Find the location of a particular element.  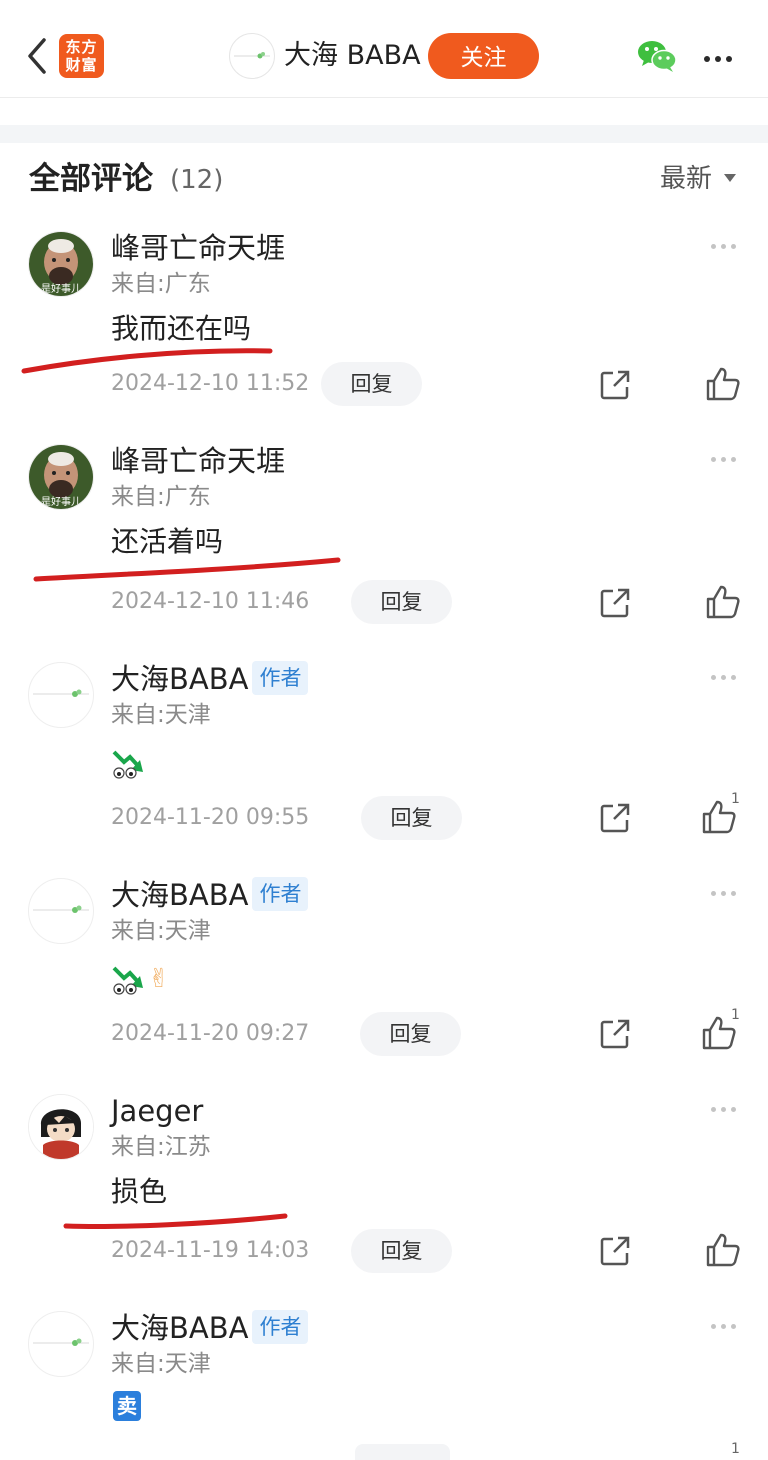

section-divider is located at coordinates (384, 134).